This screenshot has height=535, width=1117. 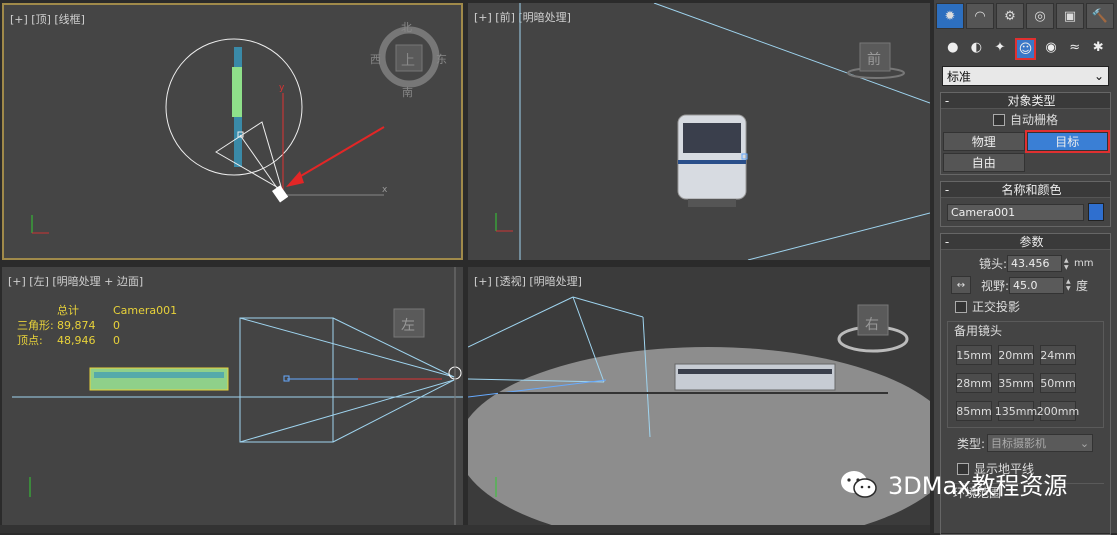 I want to click on auto-grid-label: 自动栅格, so click(x=1033, y=120).